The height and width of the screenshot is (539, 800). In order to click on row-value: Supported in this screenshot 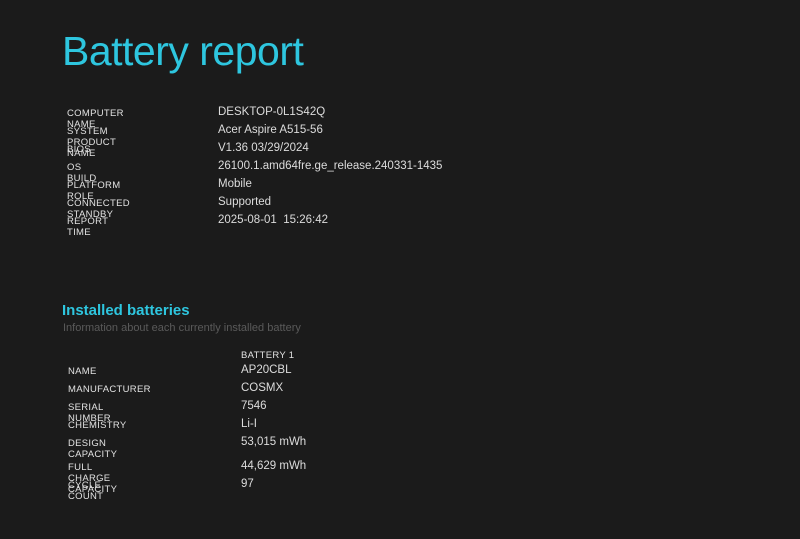, I will do `click(245, 202)`.